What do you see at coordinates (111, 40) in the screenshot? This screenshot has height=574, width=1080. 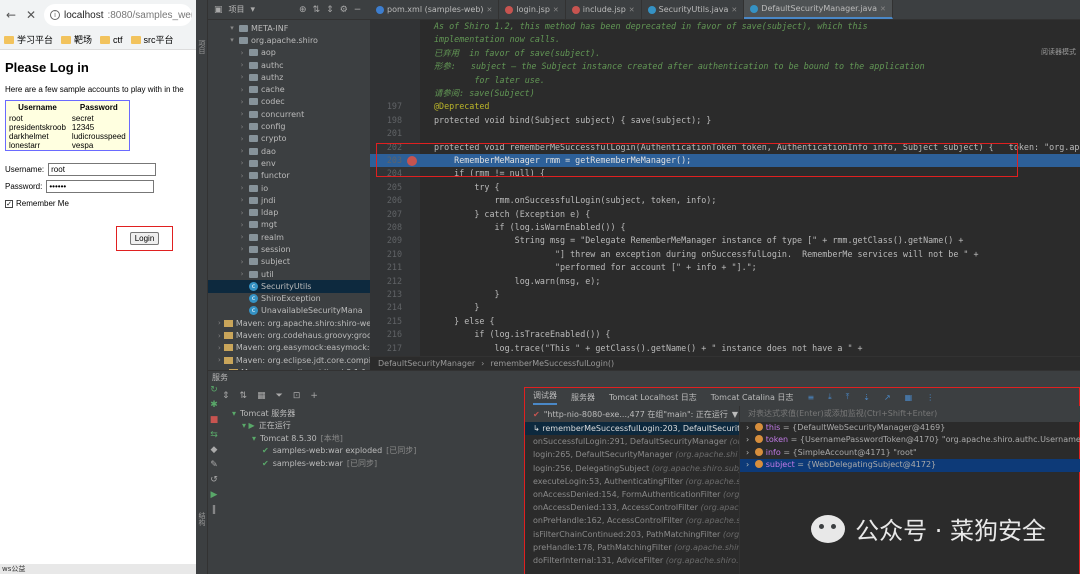 I see `bookmark-item: ctf` at bounding box center [111, 40].